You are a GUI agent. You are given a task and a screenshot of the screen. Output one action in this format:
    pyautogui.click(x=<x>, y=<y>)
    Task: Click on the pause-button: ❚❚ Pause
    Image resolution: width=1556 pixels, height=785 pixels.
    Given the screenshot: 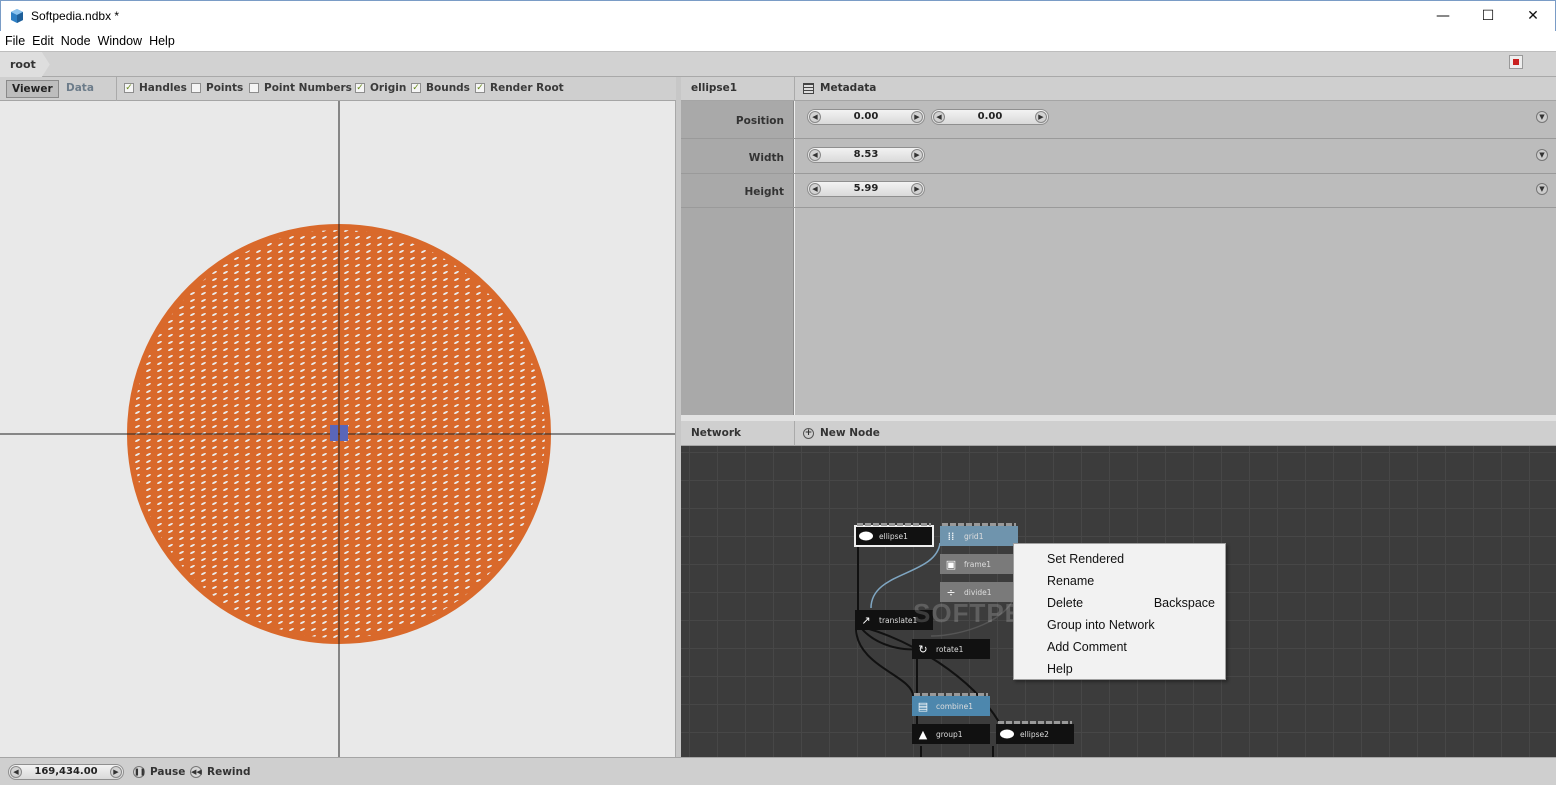 What is the action you would take?
    pyautogui.click(x=159, y=772)
    